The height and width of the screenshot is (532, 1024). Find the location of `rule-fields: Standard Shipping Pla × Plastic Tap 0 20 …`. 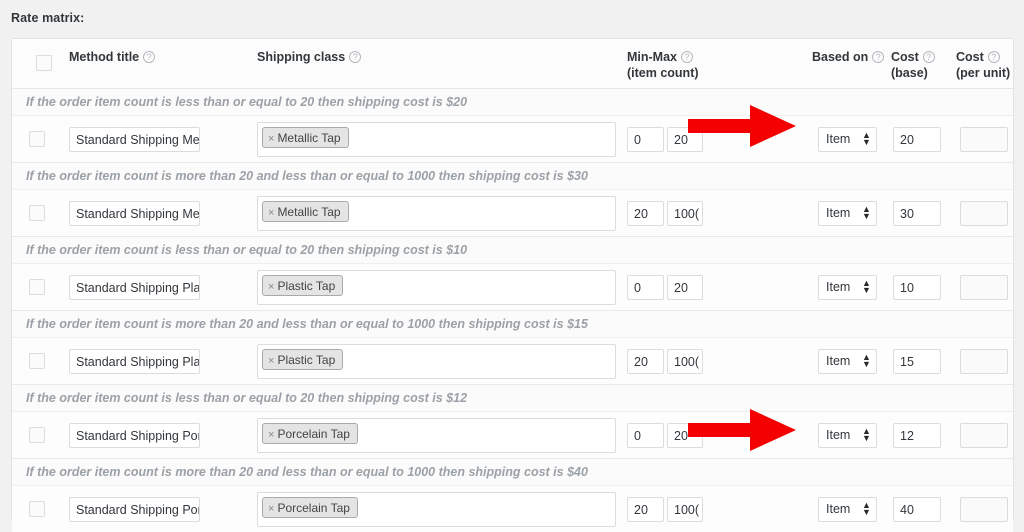

rule-fields: Standard Shipping Pla × Plastic Tap 0 20 … is located at coordinates (512, 287).